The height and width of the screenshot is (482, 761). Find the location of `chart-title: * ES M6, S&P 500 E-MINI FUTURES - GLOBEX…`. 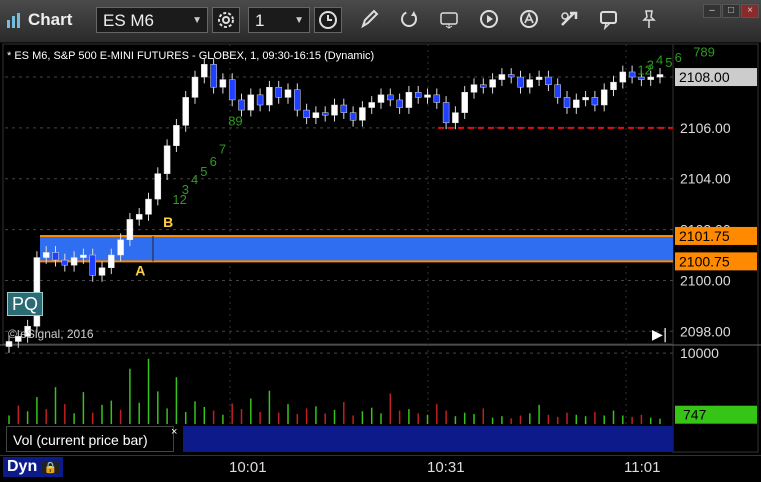

chart-title: * ES M6, S&P 500 E-MINI FUTURES - GLOBEX… is located at coordinates (191, 56).